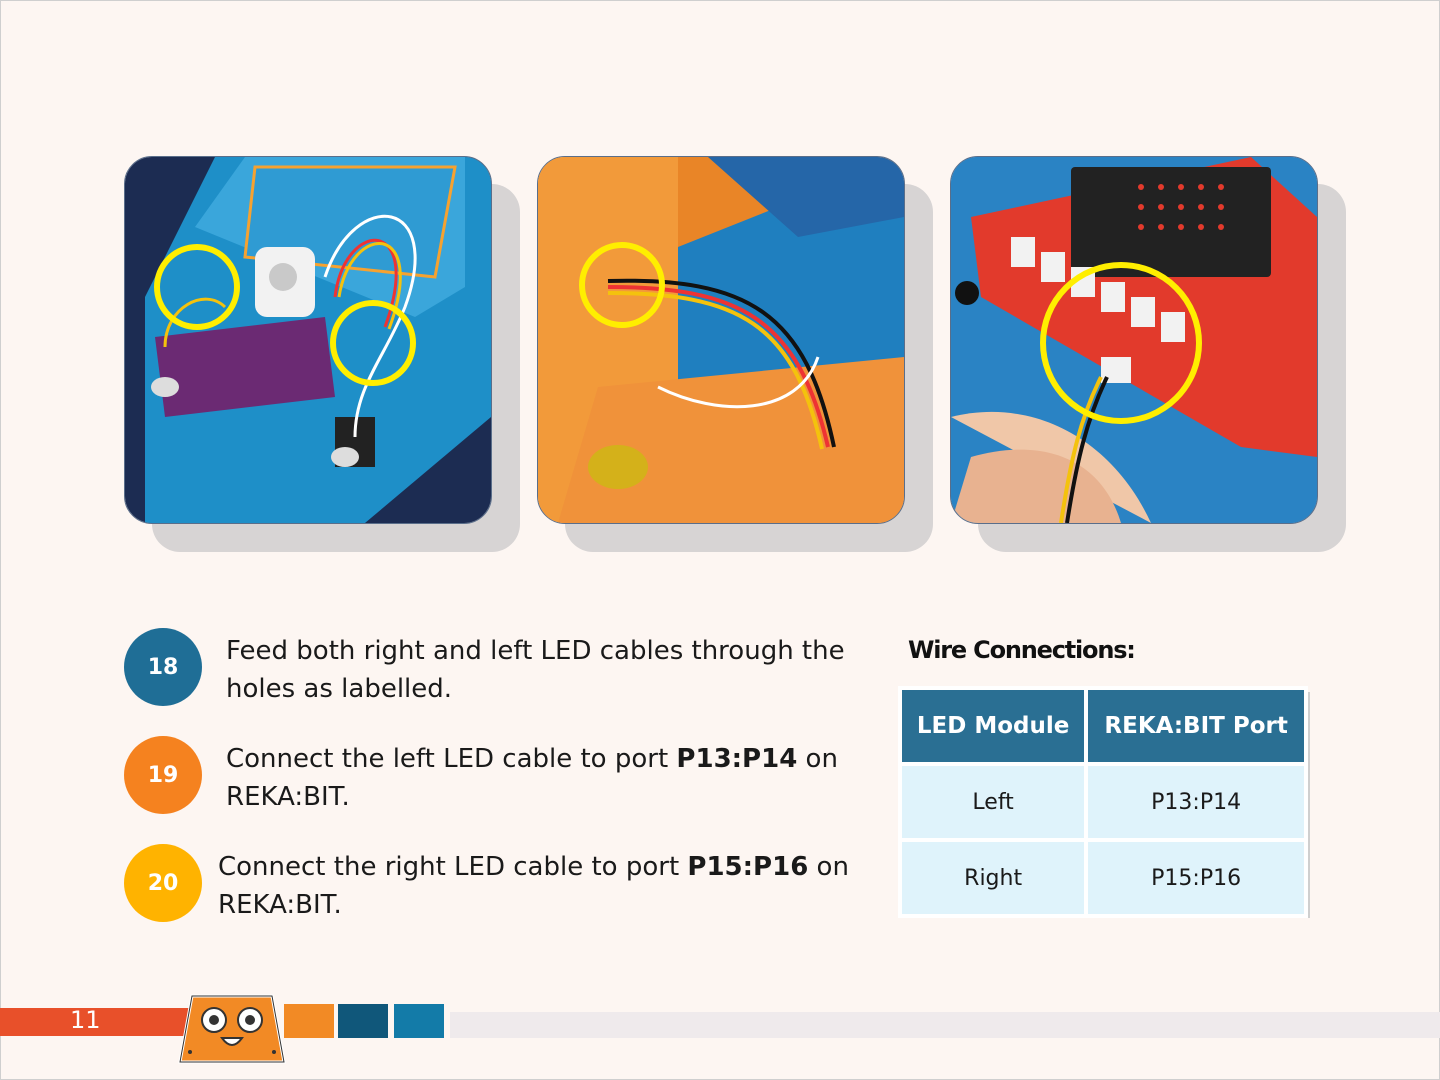 Image resolution: width=1440 pixels, height=1080 pixels. What do you see at coordinates (363, 1021) in the screenshot?
I see `footer-square-dark-blue` at bounding box center [363, 1021].